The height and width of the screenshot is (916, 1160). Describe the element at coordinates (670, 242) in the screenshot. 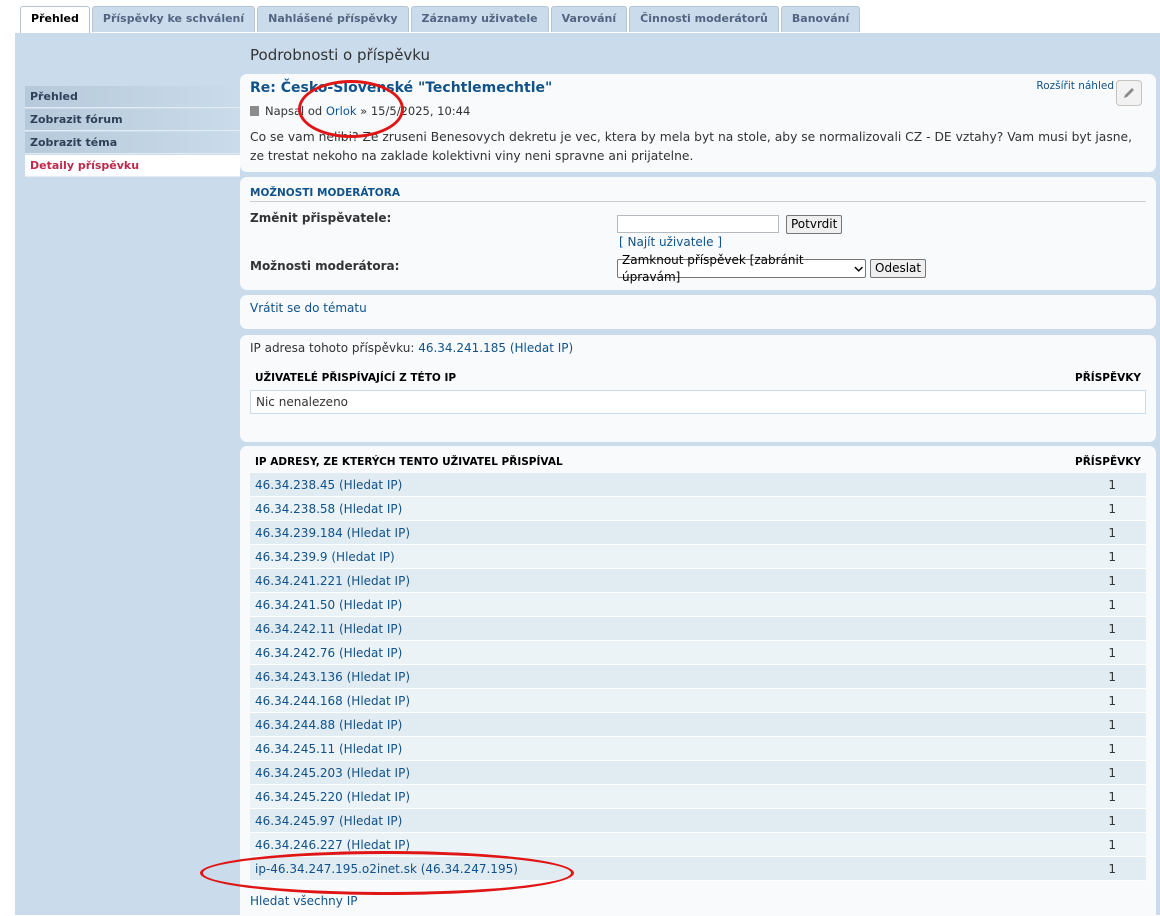

I see `find-user-link: [ Najít uživatele ]` at that location.